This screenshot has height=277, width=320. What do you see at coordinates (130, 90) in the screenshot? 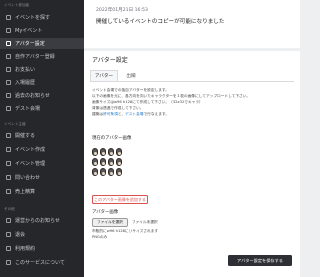
I see `description-line: イベント会場での独自アバターを設定します。` at bounding box center [130, 90].